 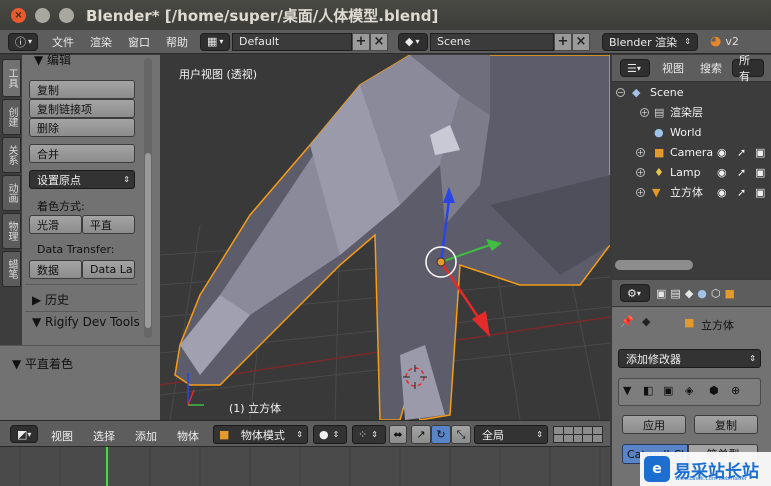 What do you see at coordinates (369, 434) in the screenshot?
I see `pivot-select: ⁘ ⇕` at bounding box center [369, 434].